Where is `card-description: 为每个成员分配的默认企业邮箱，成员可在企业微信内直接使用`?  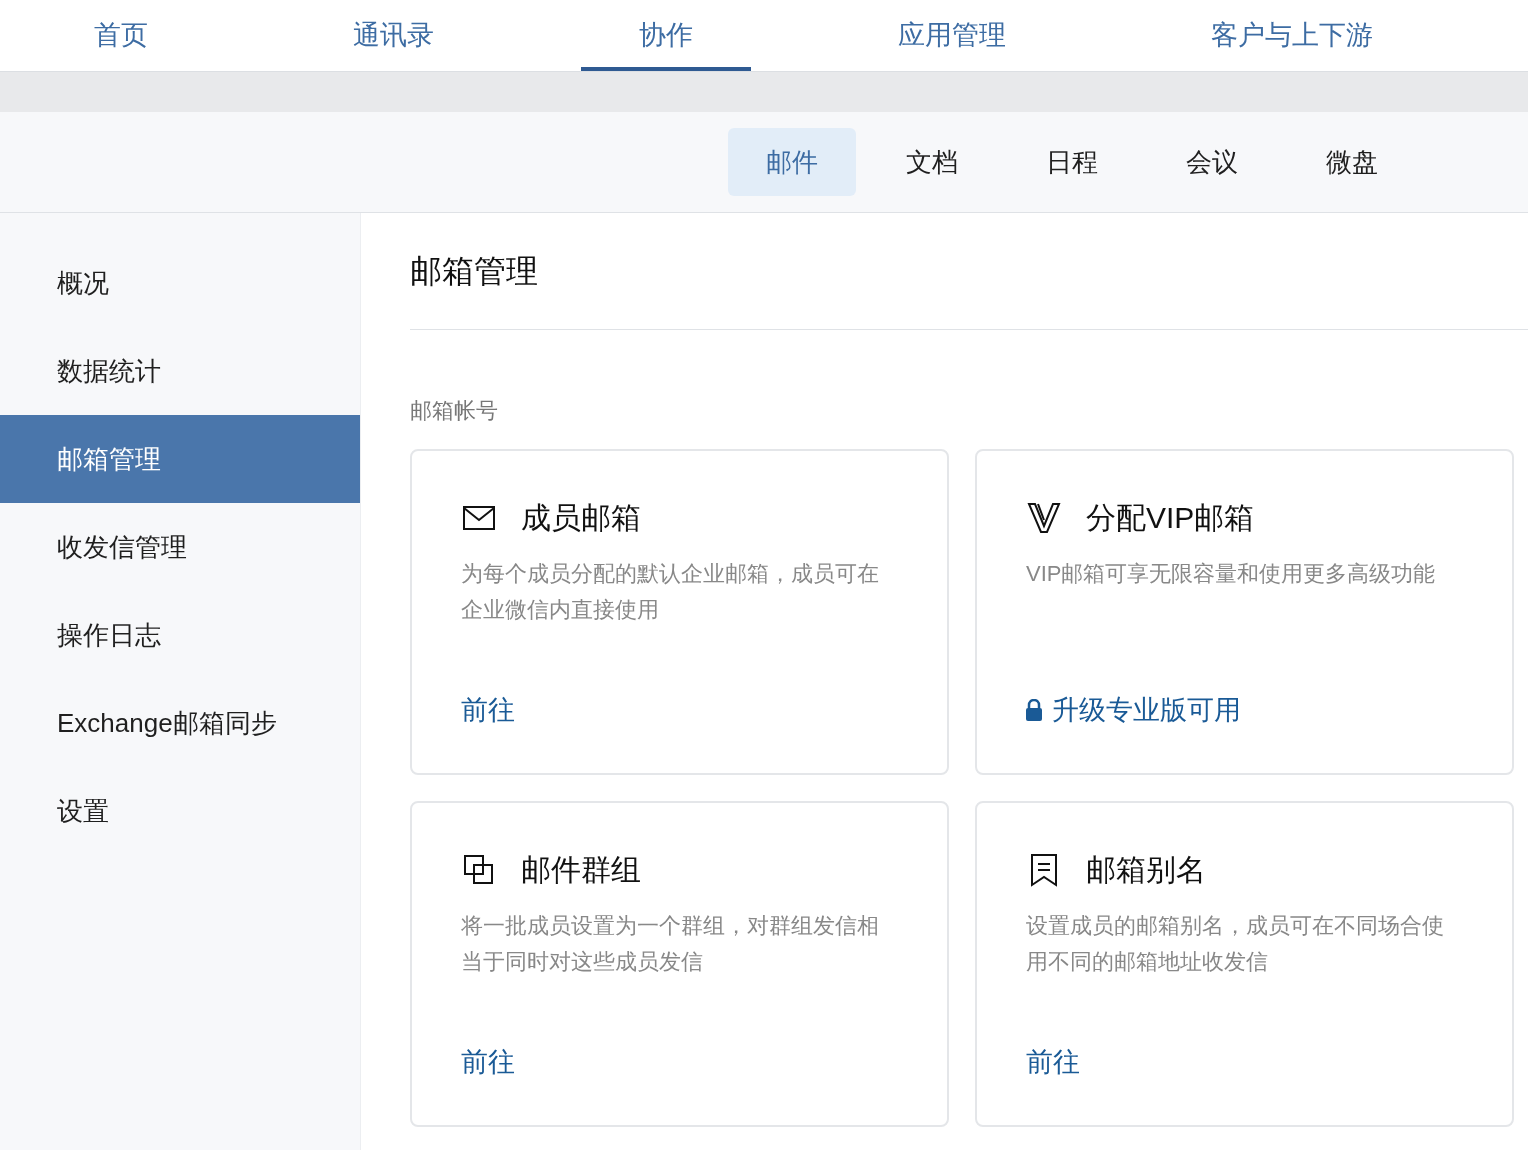 card-description: 为每个成员分配的默认企业邮箱，成员可在企业微信内直接使用 is located at coordinates (670, 592).